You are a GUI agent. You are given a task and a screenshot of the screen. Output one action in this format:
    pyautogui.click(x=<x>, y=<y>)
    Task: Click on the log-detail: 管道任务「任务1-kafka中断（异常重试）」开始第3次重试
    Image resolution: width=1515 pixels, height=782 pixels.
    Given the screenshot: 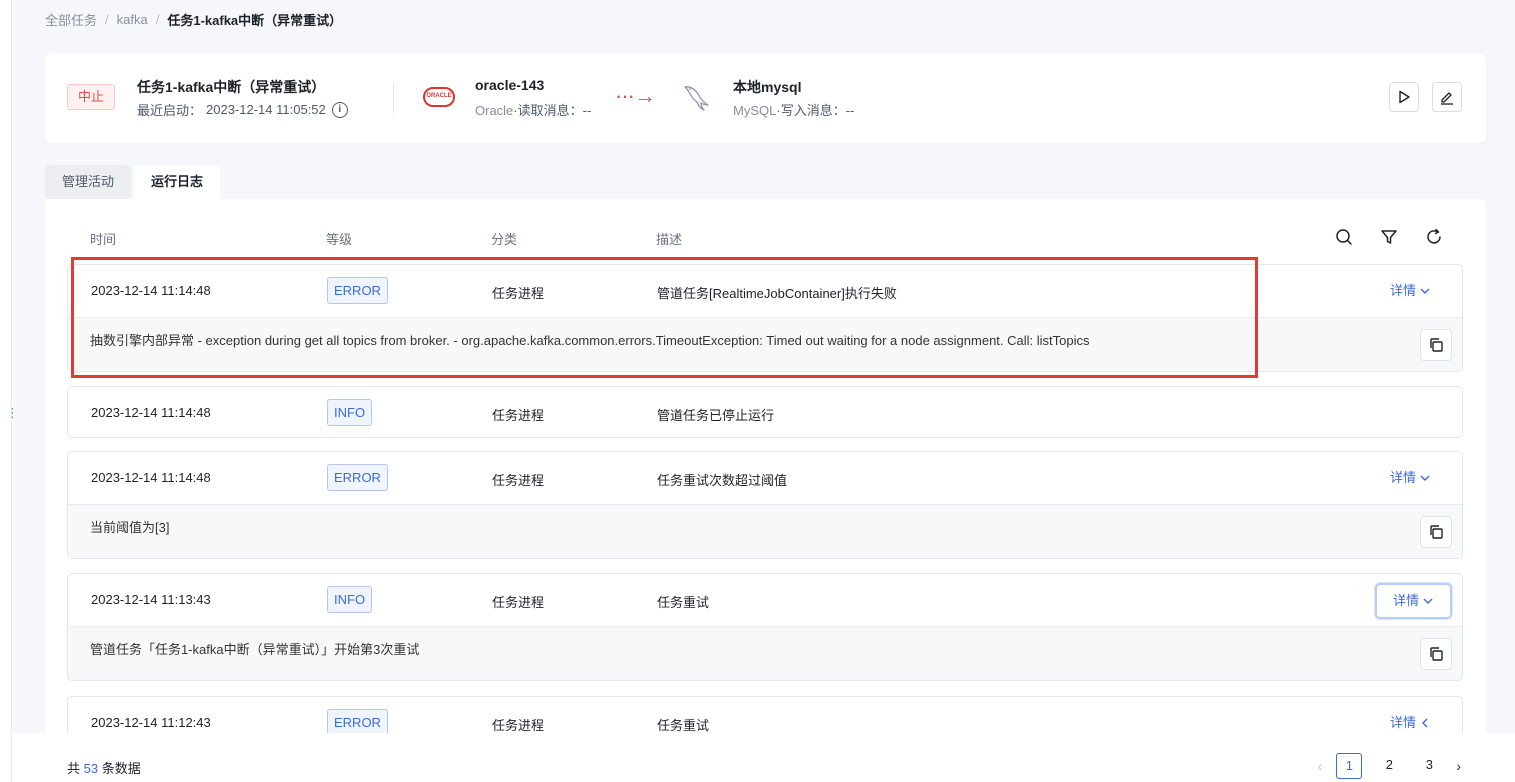 What is the action you would take?
    pyautogui.click(x=765, y=653)
    